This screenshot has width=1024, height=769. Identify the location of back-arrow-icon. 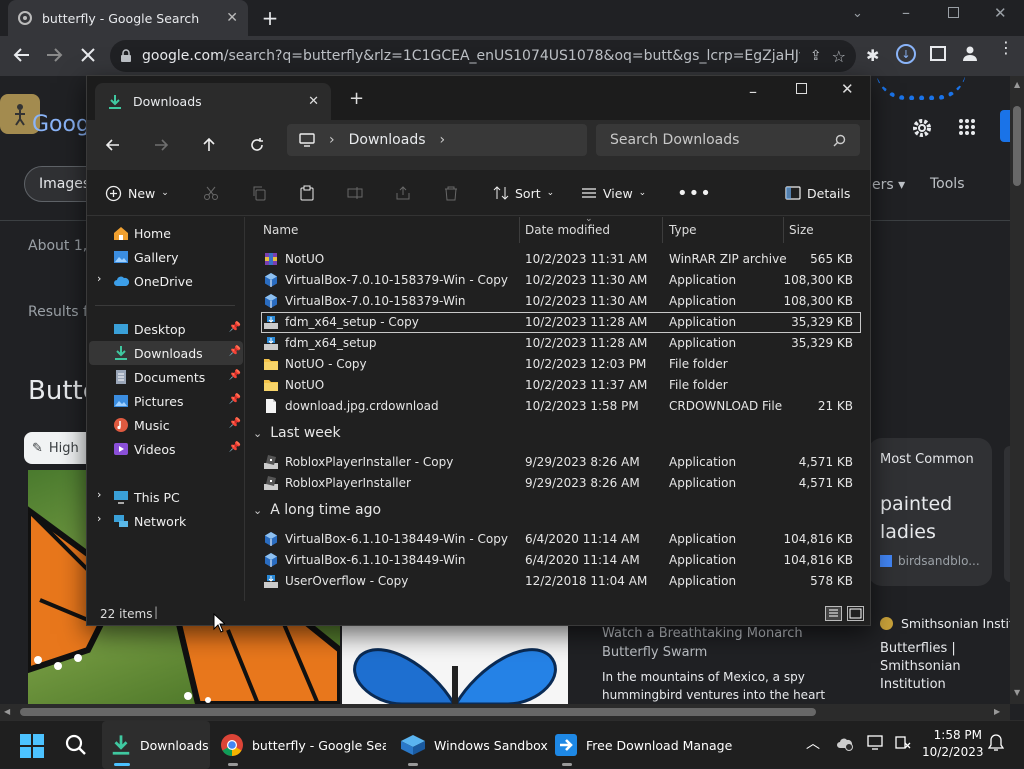
(22, 55).